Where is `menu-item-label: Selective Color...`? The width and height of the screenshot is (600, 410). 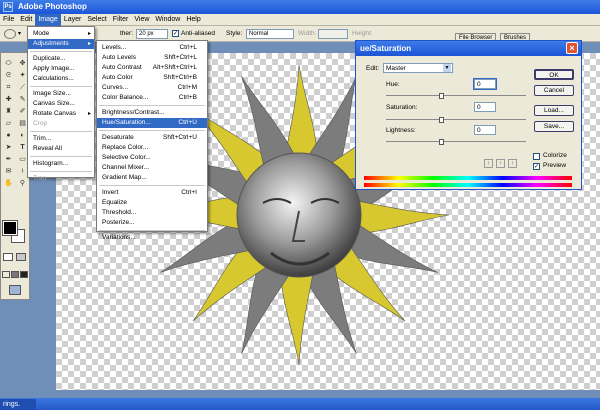
menu-item-label: Selective Color... is located at coordinates (126, 157).